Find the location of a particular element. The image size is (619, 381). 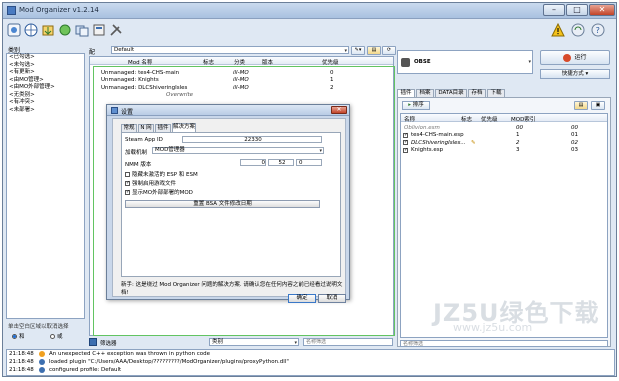

col-mod-name: Mod 名称 is located at coordinates (140, 62).